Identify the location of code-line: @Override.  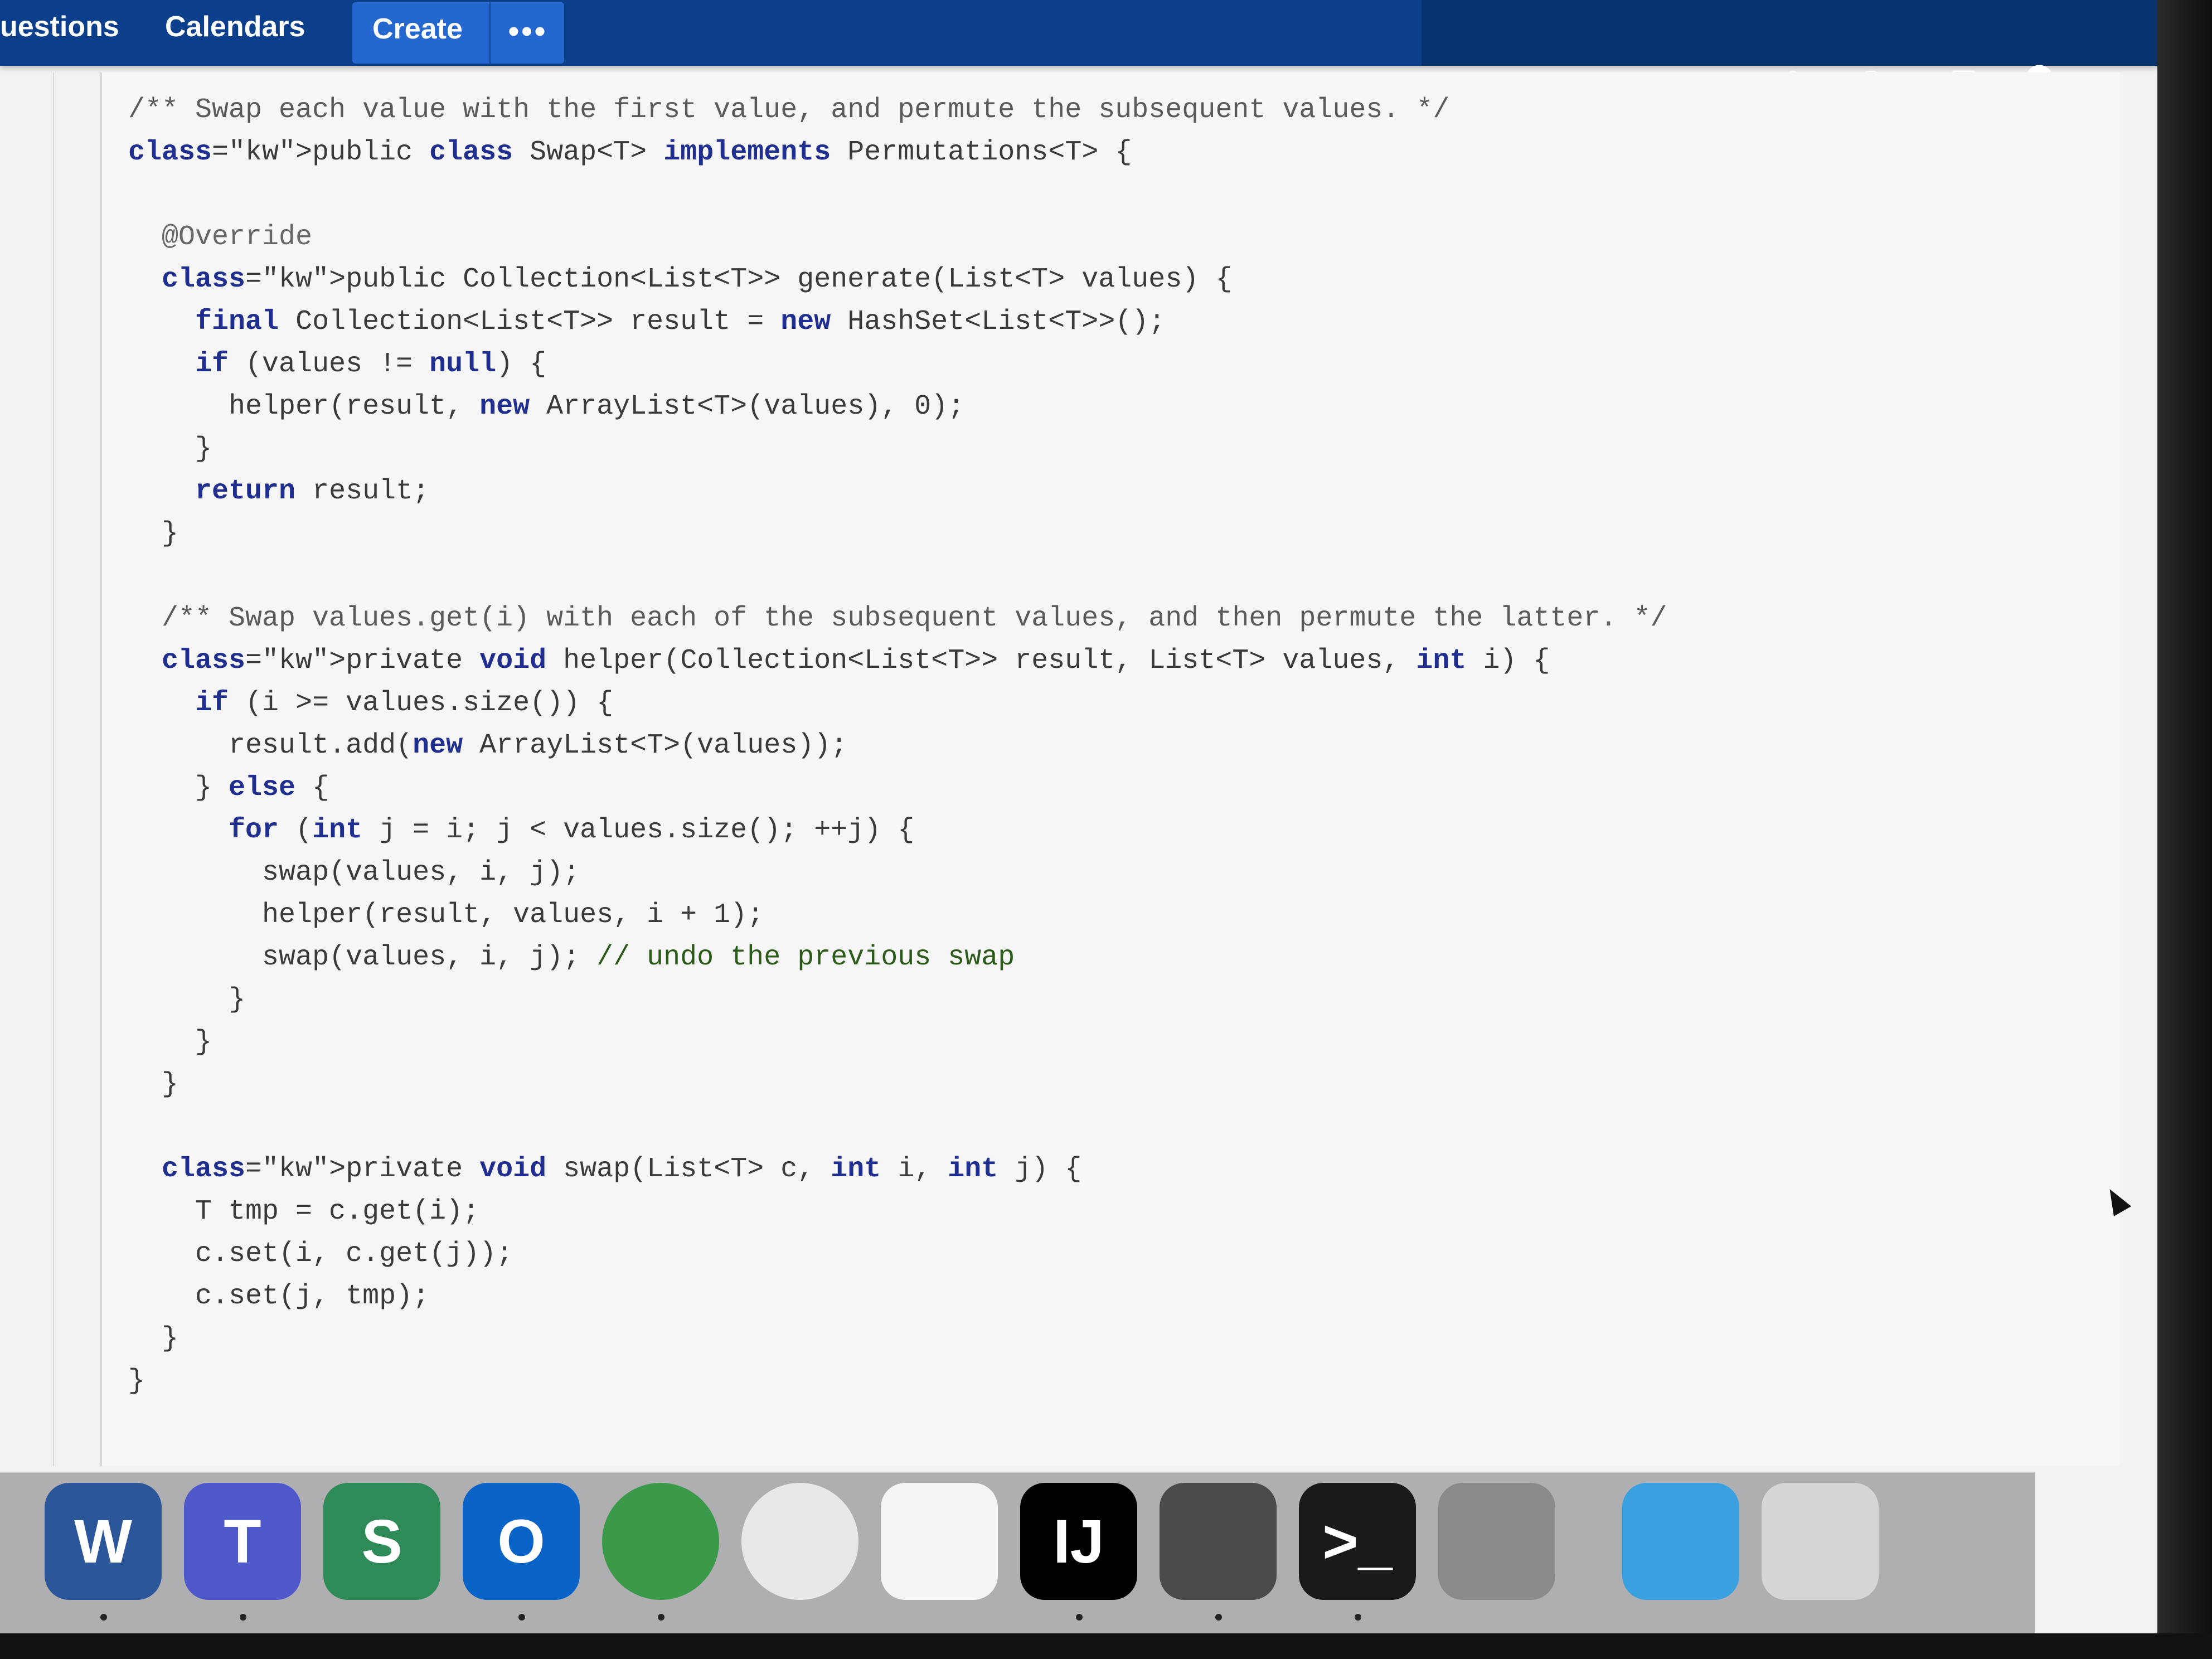
(220, 237).